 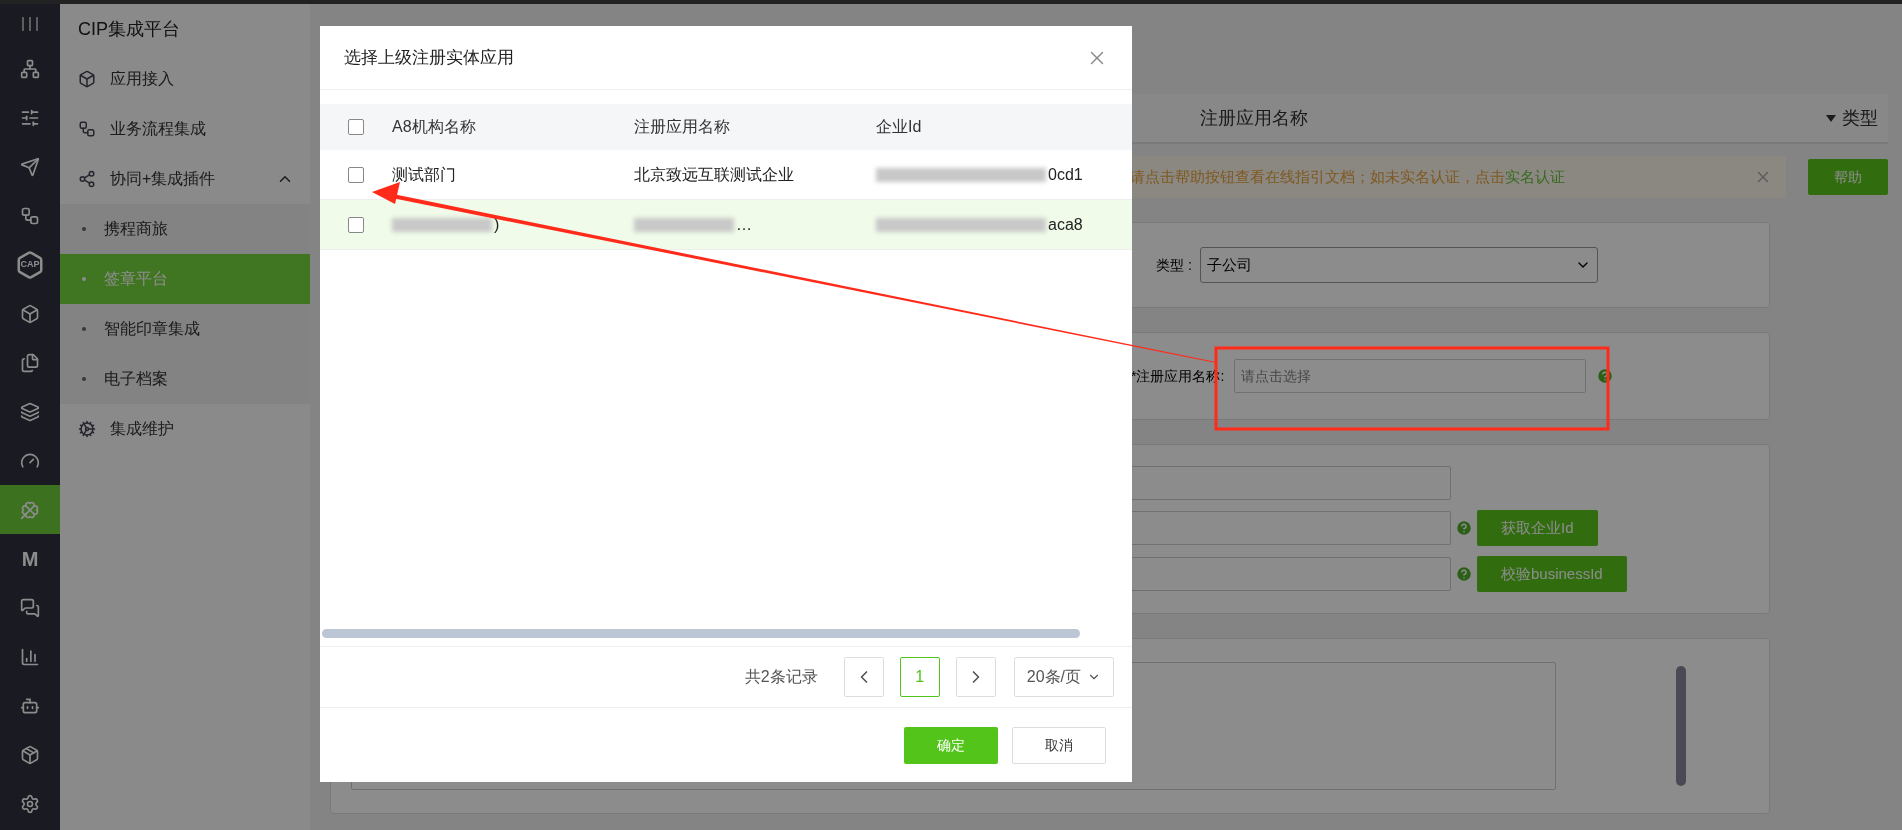 What do you see at coordinates (434, 126) in the screenshot?
I see `column-header: A8机构名称` at bounding box center [434, 126].